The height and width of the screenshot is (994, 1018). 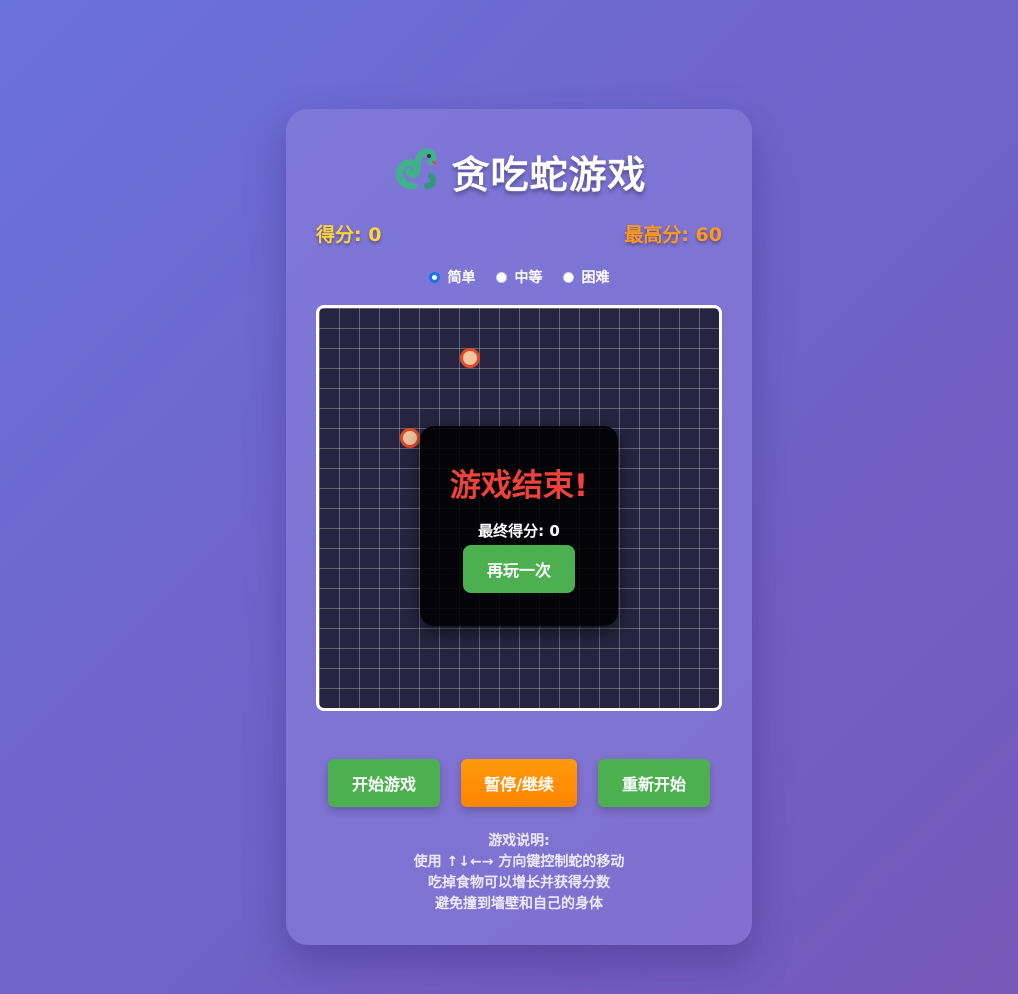 I want to click on difficulty-option-hard: 困难, so click(x=586, y=277).